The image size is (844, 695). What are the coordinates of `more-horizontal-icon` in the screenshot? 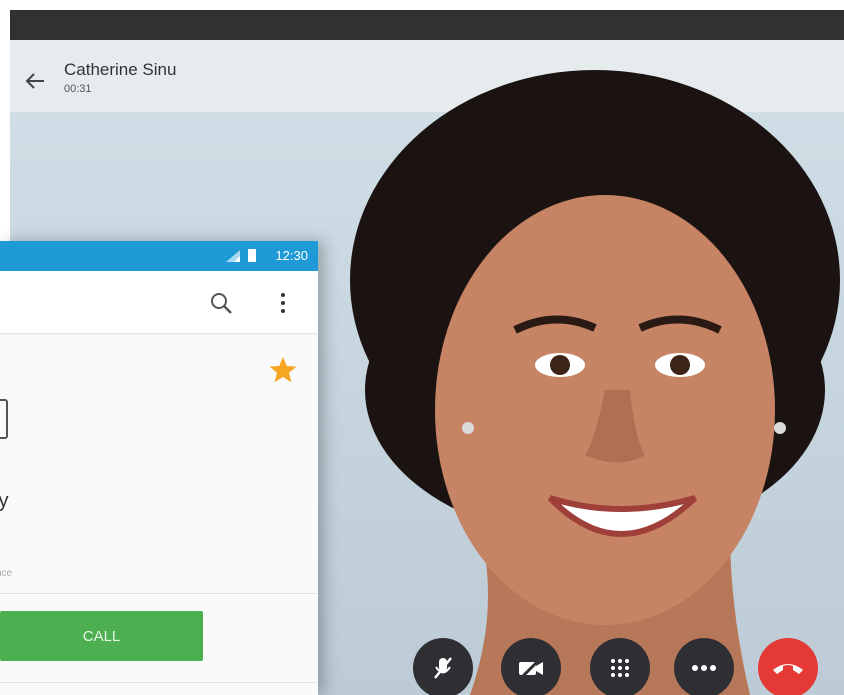 It's located at (704, 668).